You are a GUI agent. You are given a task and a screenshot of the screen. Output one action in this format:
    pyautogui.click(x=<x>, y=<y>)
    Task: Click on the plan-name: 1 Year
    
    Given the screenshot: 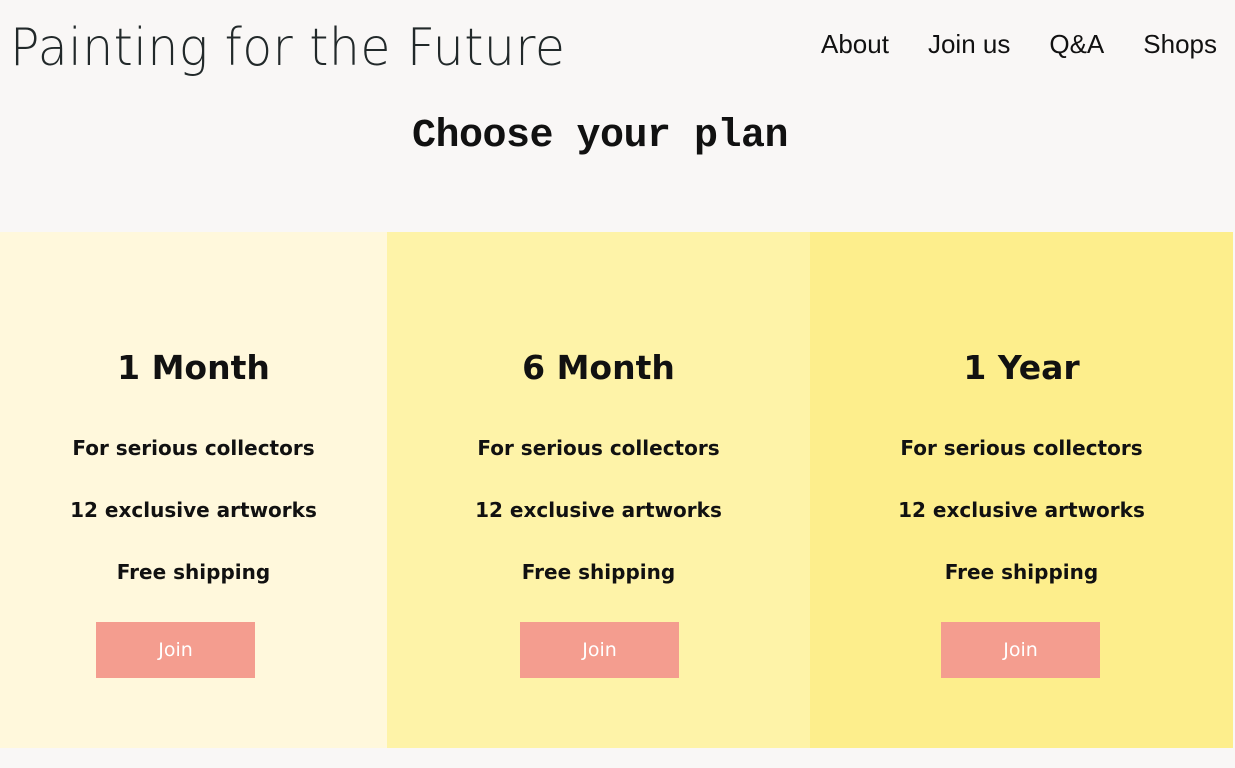 What is the action you would take?
    pyautogui.click(x=1021, y=367)
    